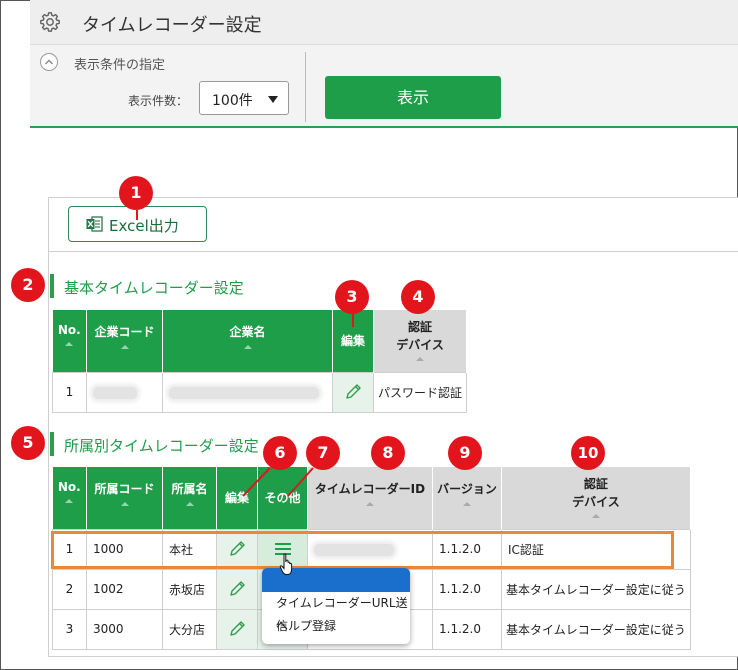  What do you see at coordinates (154, 288) in the screenshot?
I see `basic-section-title: 基本タイムレコーダー設定` at bounding box center [154, 288].